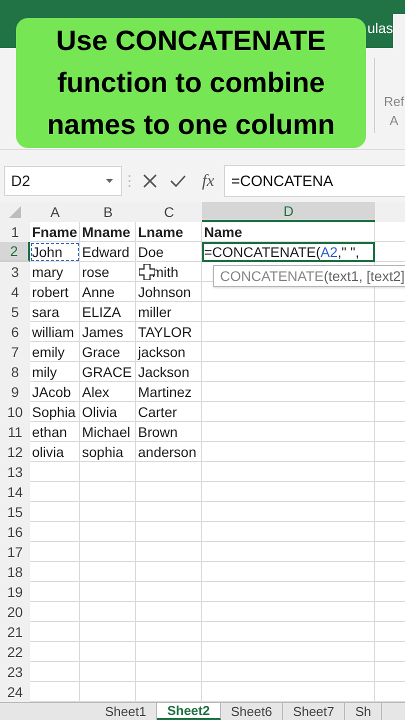 This screenshot has width=405, height=720. Describe the element at coordinates (15, 252) in the screenshot. I see `row-header: 2` at that location.